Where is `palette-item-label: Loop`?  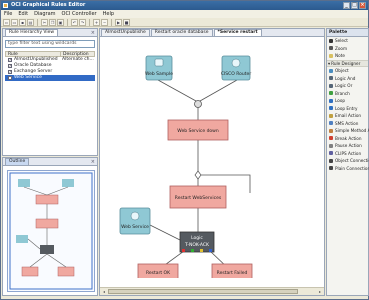
palette-item-label: Loop is located at coordinates (340, 101).